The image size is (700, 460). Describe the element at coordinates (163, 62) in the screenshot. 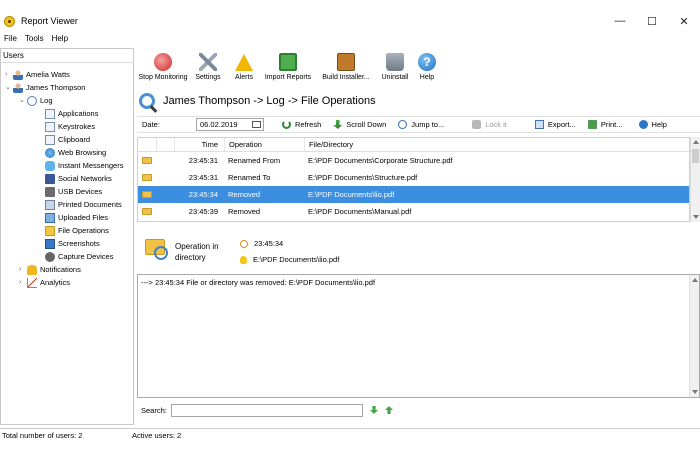

I see `stop-icon` at that location.